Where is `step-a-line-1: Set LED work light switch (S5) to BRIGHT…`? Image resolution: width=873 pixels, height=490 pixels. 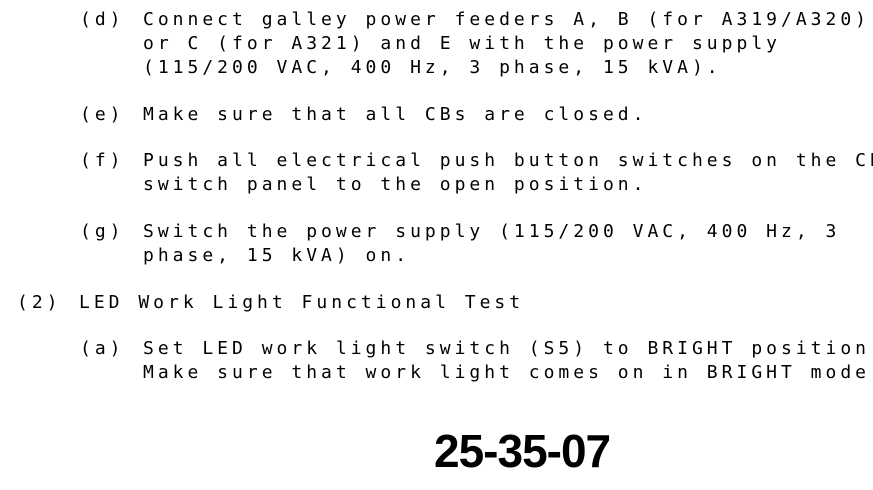
step-a-line-1: Set LED work light switch (S5) to BRIGHT… is located at coordinates (508, 348).